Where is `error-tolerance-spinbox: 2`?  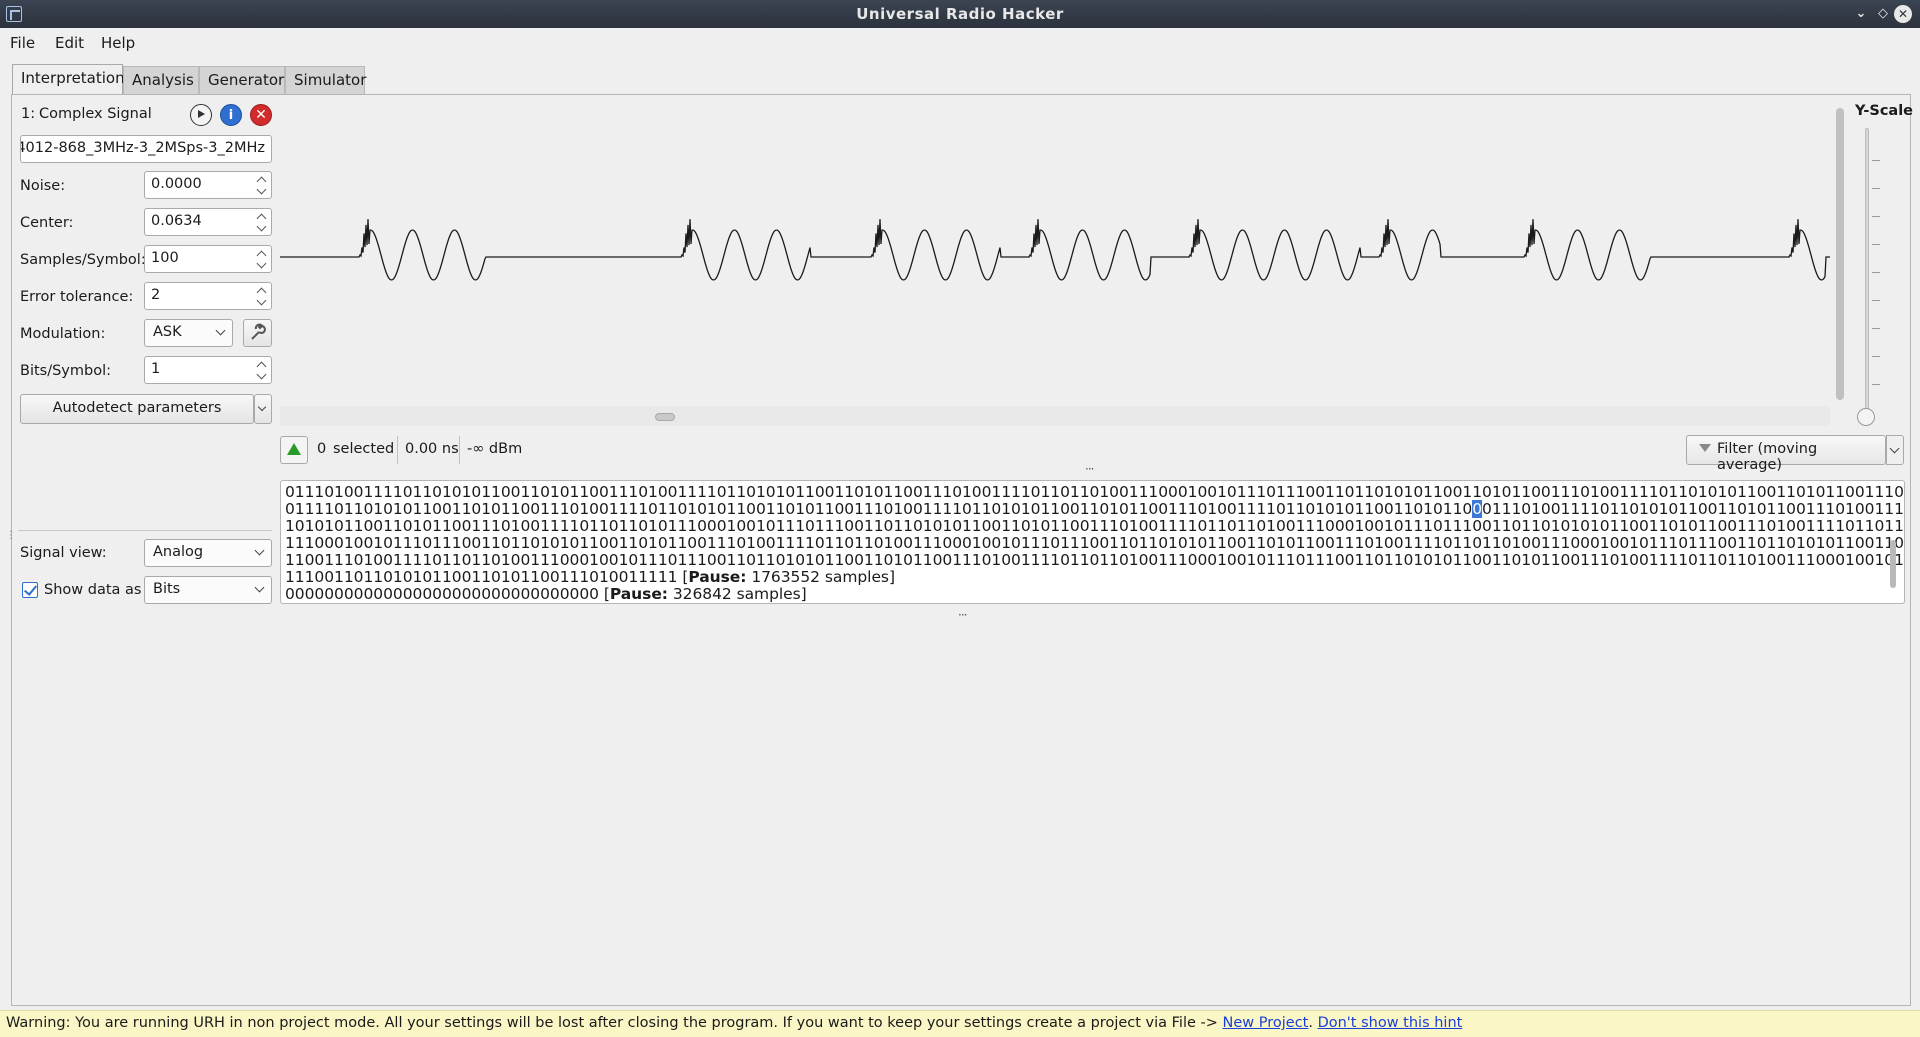 error-tolerance-spinbox: 2 is located at coordinates (208, 296).